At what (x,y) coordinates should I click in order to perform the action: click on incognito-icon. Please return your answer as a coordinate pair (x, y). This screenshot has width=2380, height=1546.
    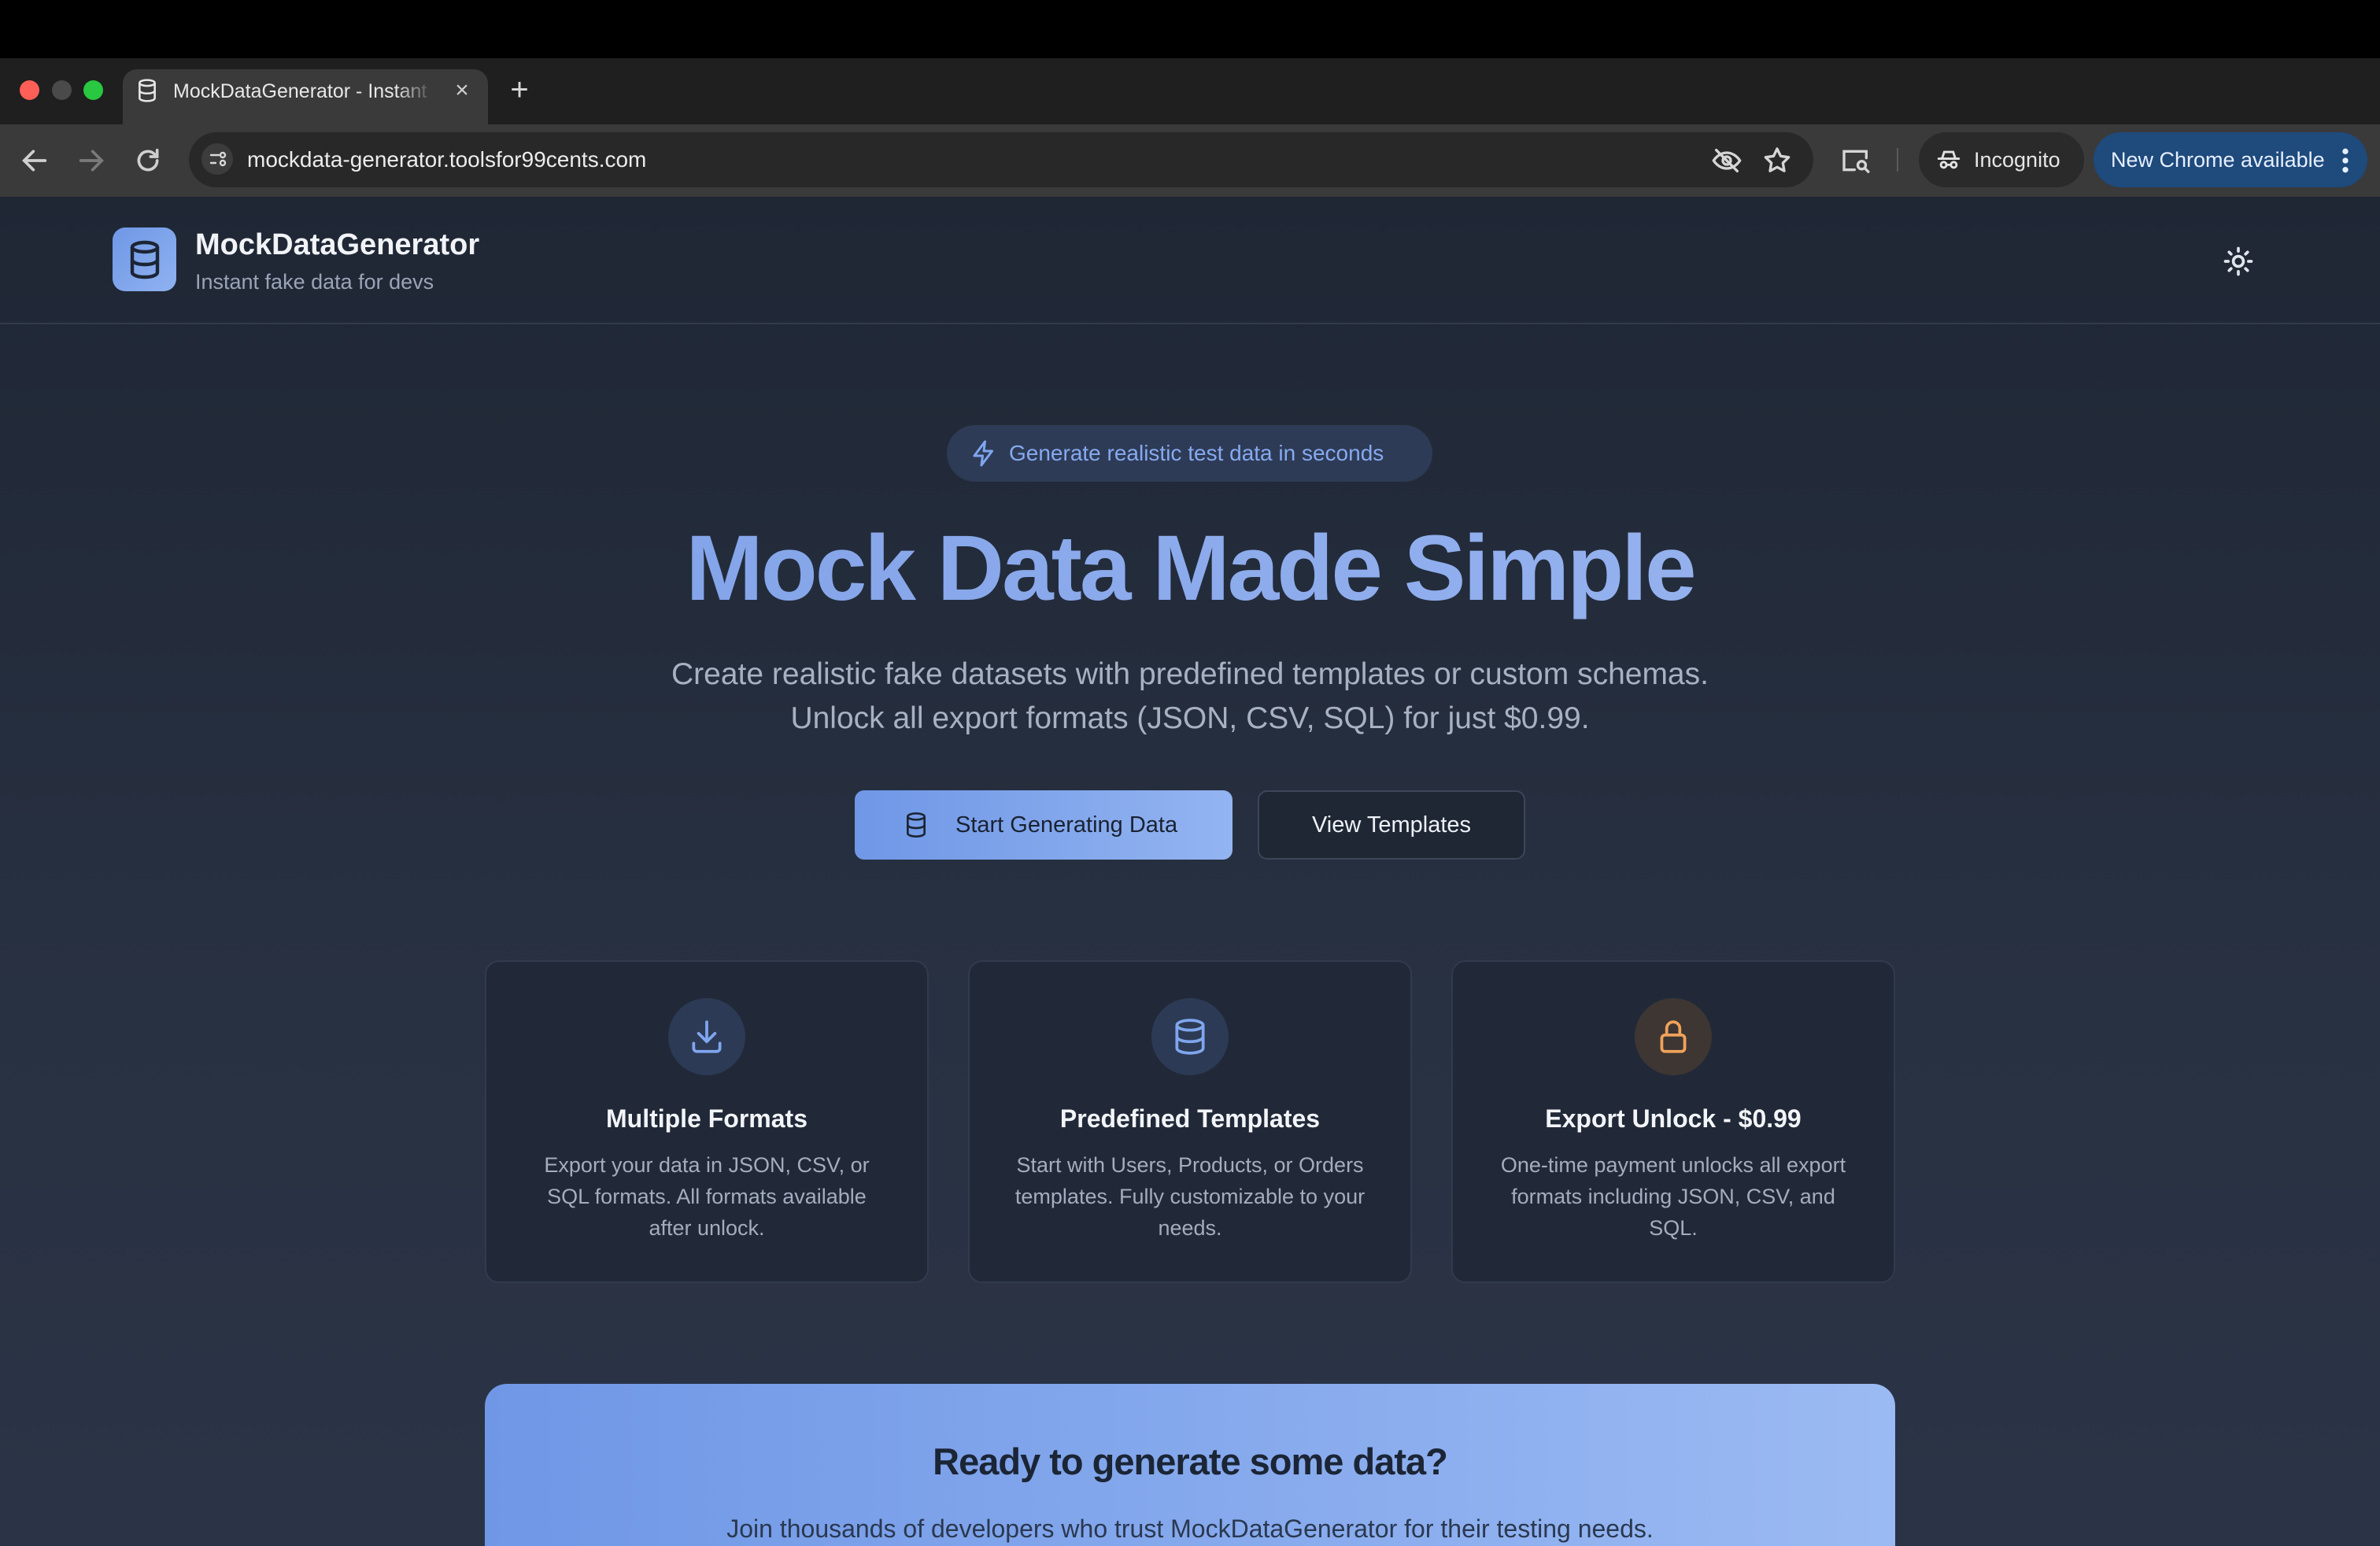
    Looking at the image, I should click on (1949, 159).